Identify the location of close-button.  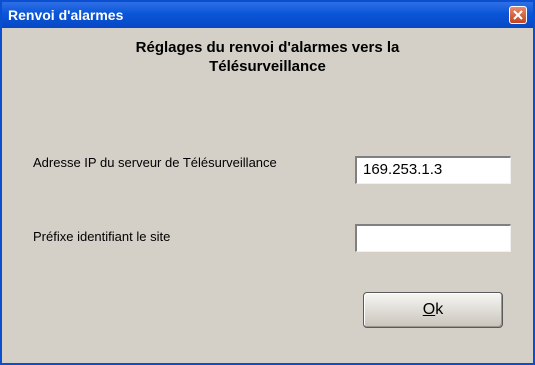
(518, 15).